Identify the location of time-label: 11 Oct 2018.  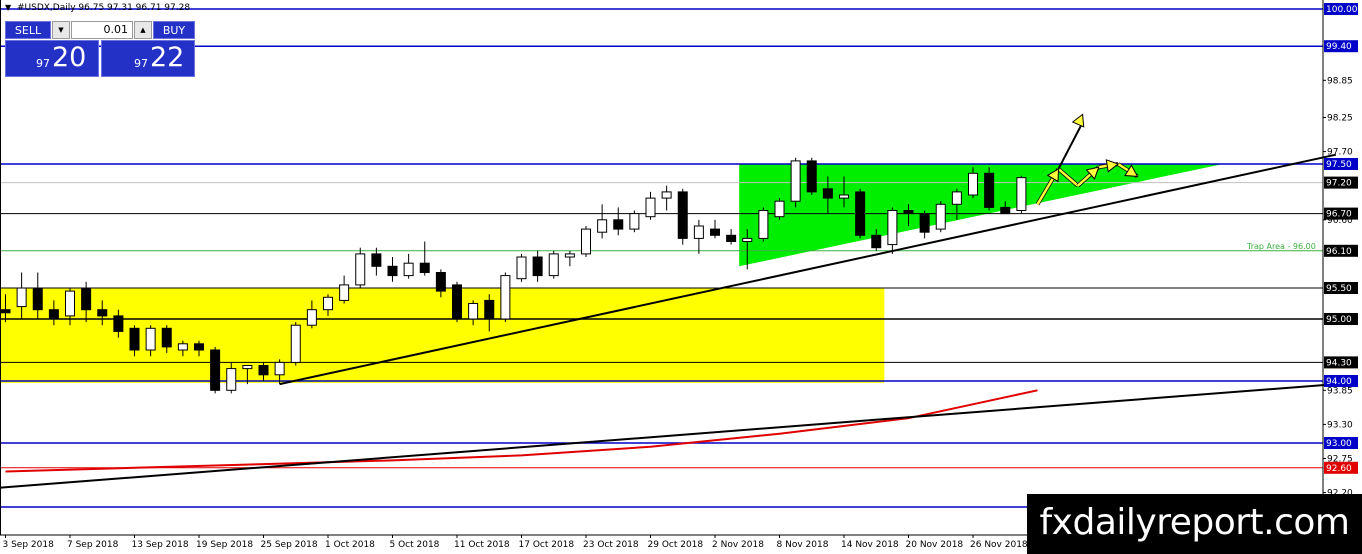
(482, 545).